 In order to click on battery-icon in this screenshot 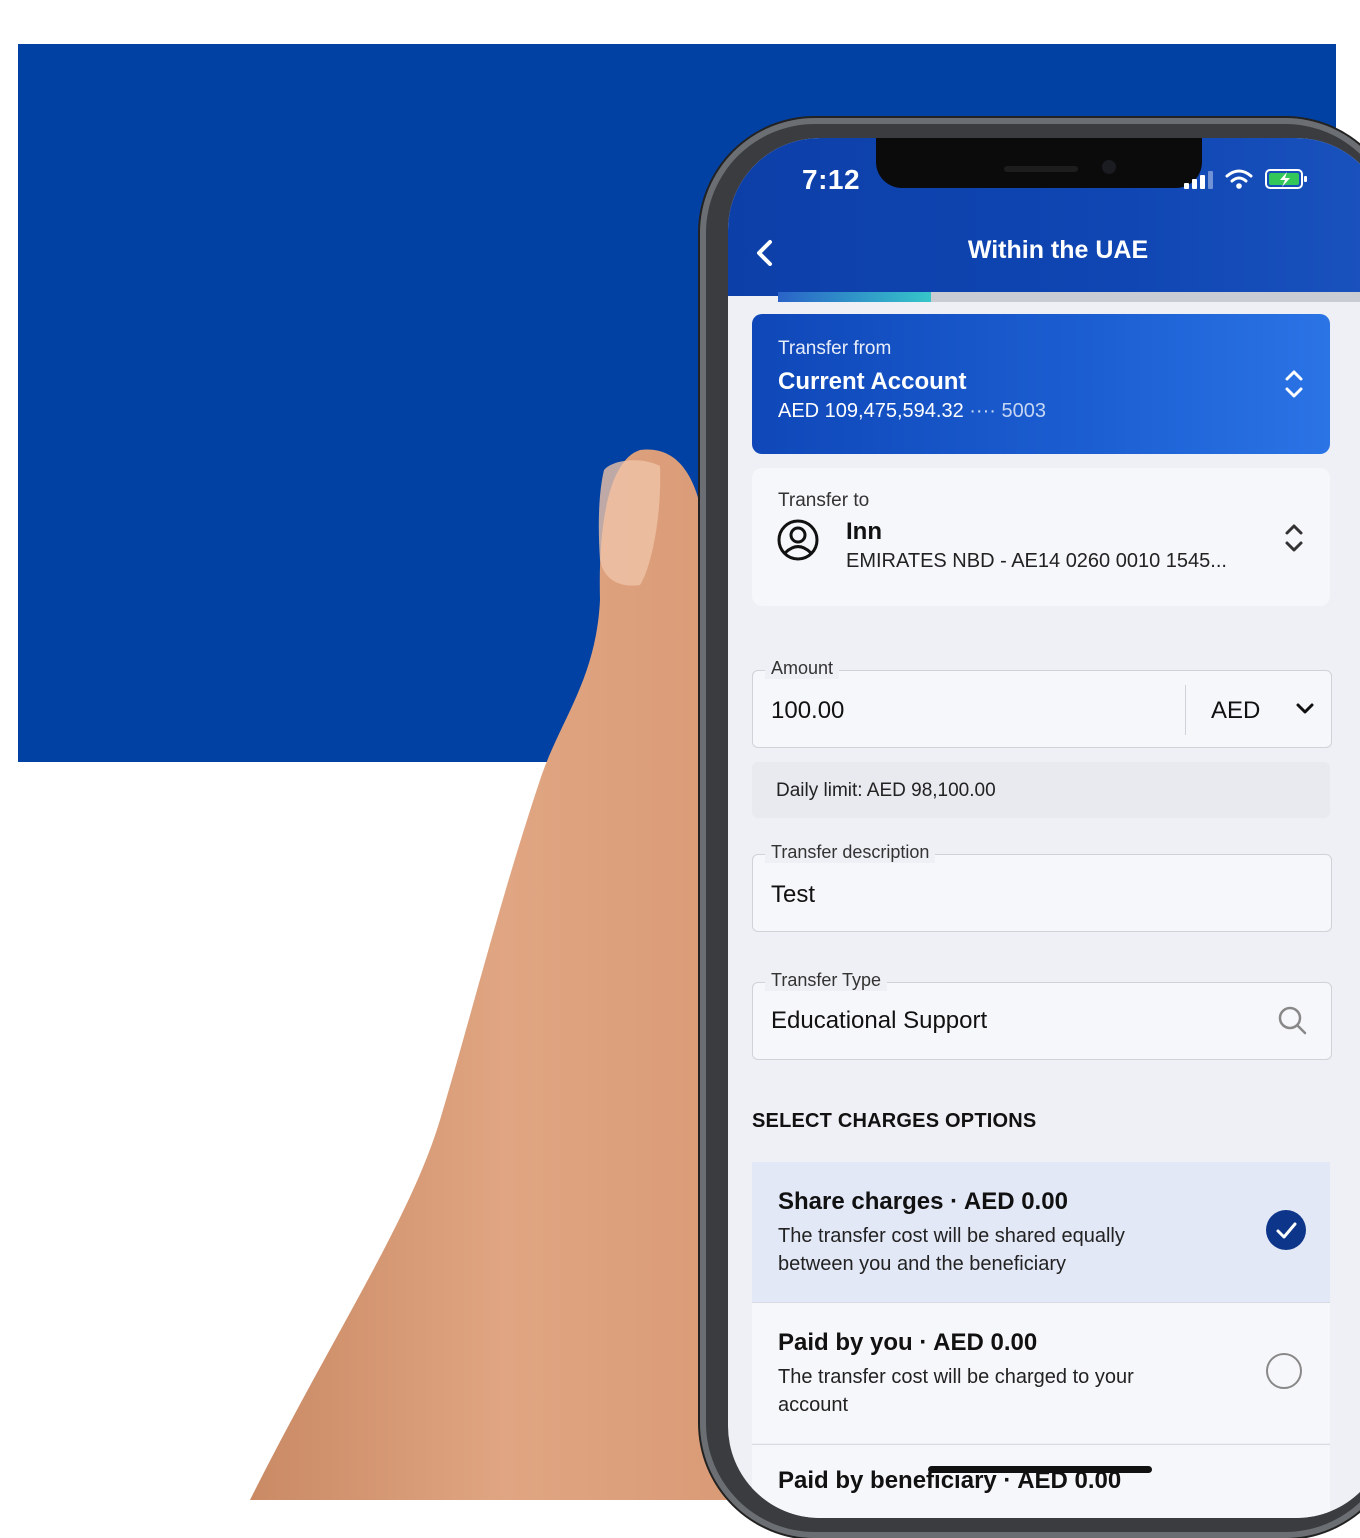, I will do `click(1287, 179)`.